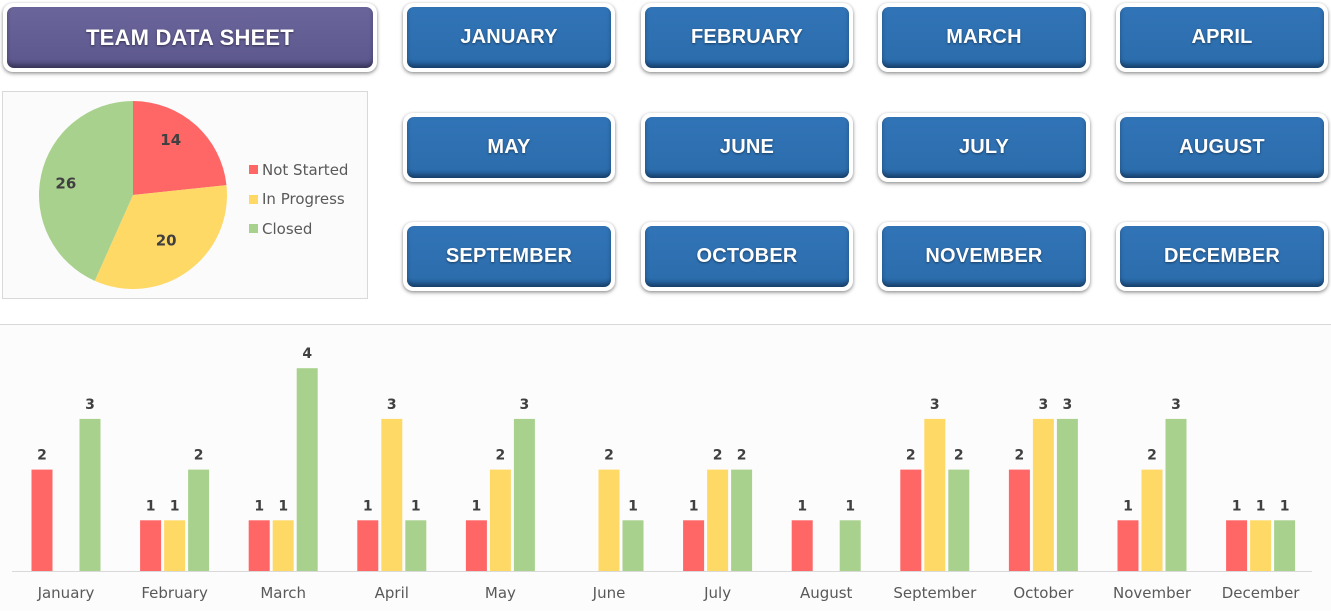 This screenshot has width=1331, height=615. I want to click on bar-not-started-july, so click(694, 545).